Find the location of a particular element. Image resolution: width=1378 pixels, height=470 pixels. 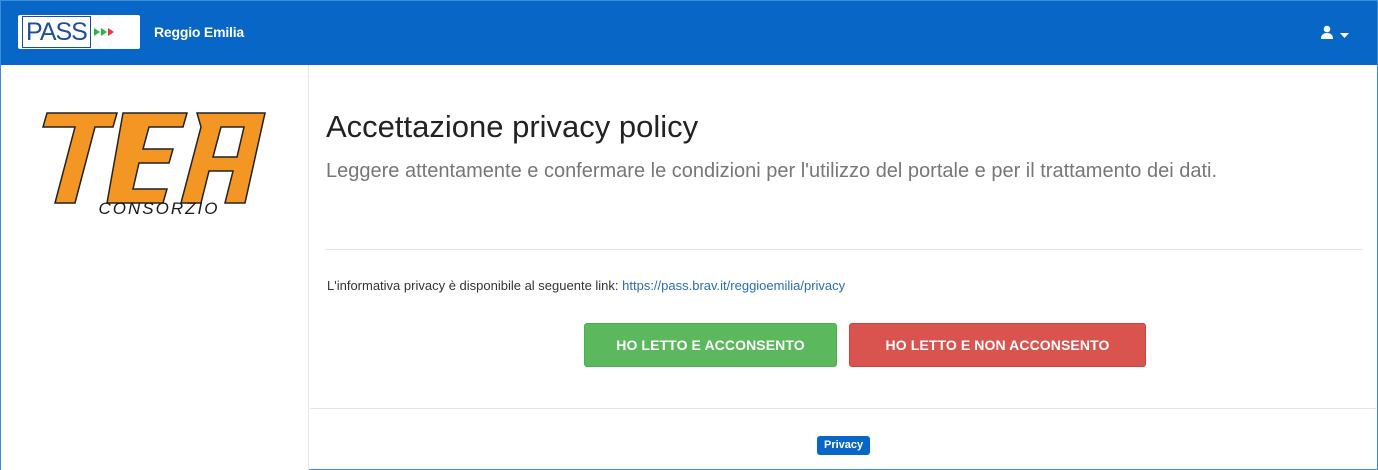

top-navbar: PASS Reggio Emilia is located at coordinates (689, 33).